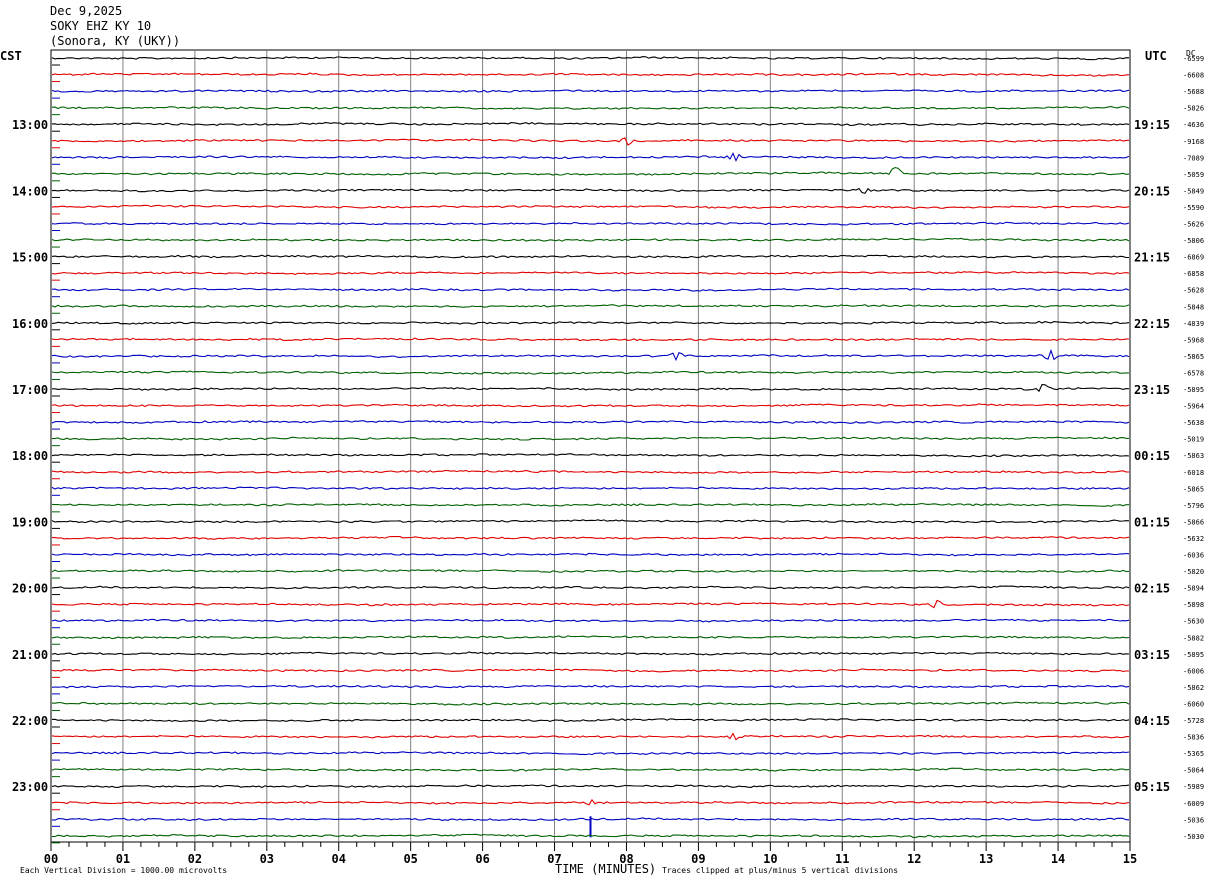 The height and width of the screenshot is (886, 1210). Describe the element at coordinates (1193, 556) in the screenshot. I see `dc-offset-label: -6036` at that location.